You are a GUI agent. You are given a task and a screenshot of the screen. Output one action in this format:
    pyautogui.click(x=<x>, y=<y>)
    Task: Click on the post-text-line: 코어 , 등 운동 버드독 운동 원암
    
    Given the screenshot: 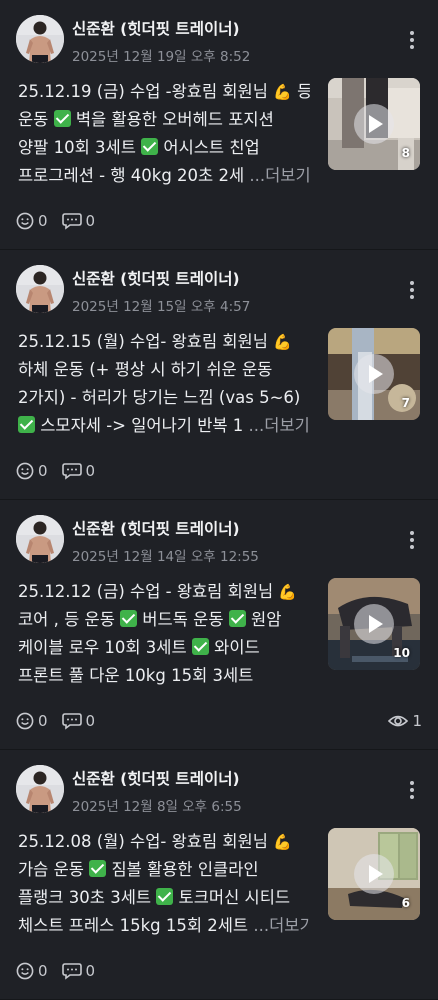 What is the action you would take?
    pyautogui.click(x=164, y=620)
    